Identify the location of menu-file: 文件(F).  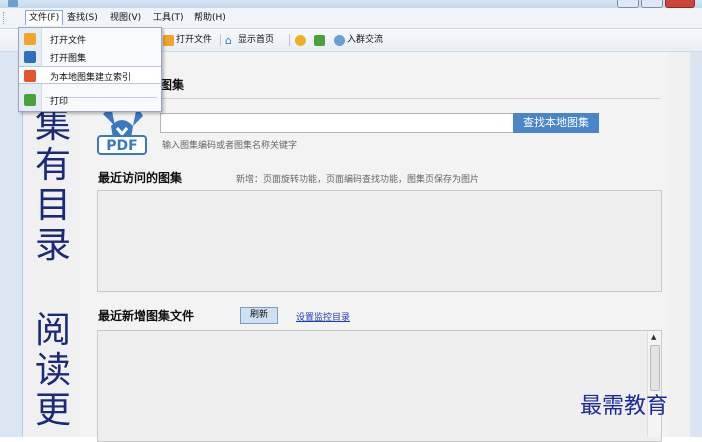
(44, 17).